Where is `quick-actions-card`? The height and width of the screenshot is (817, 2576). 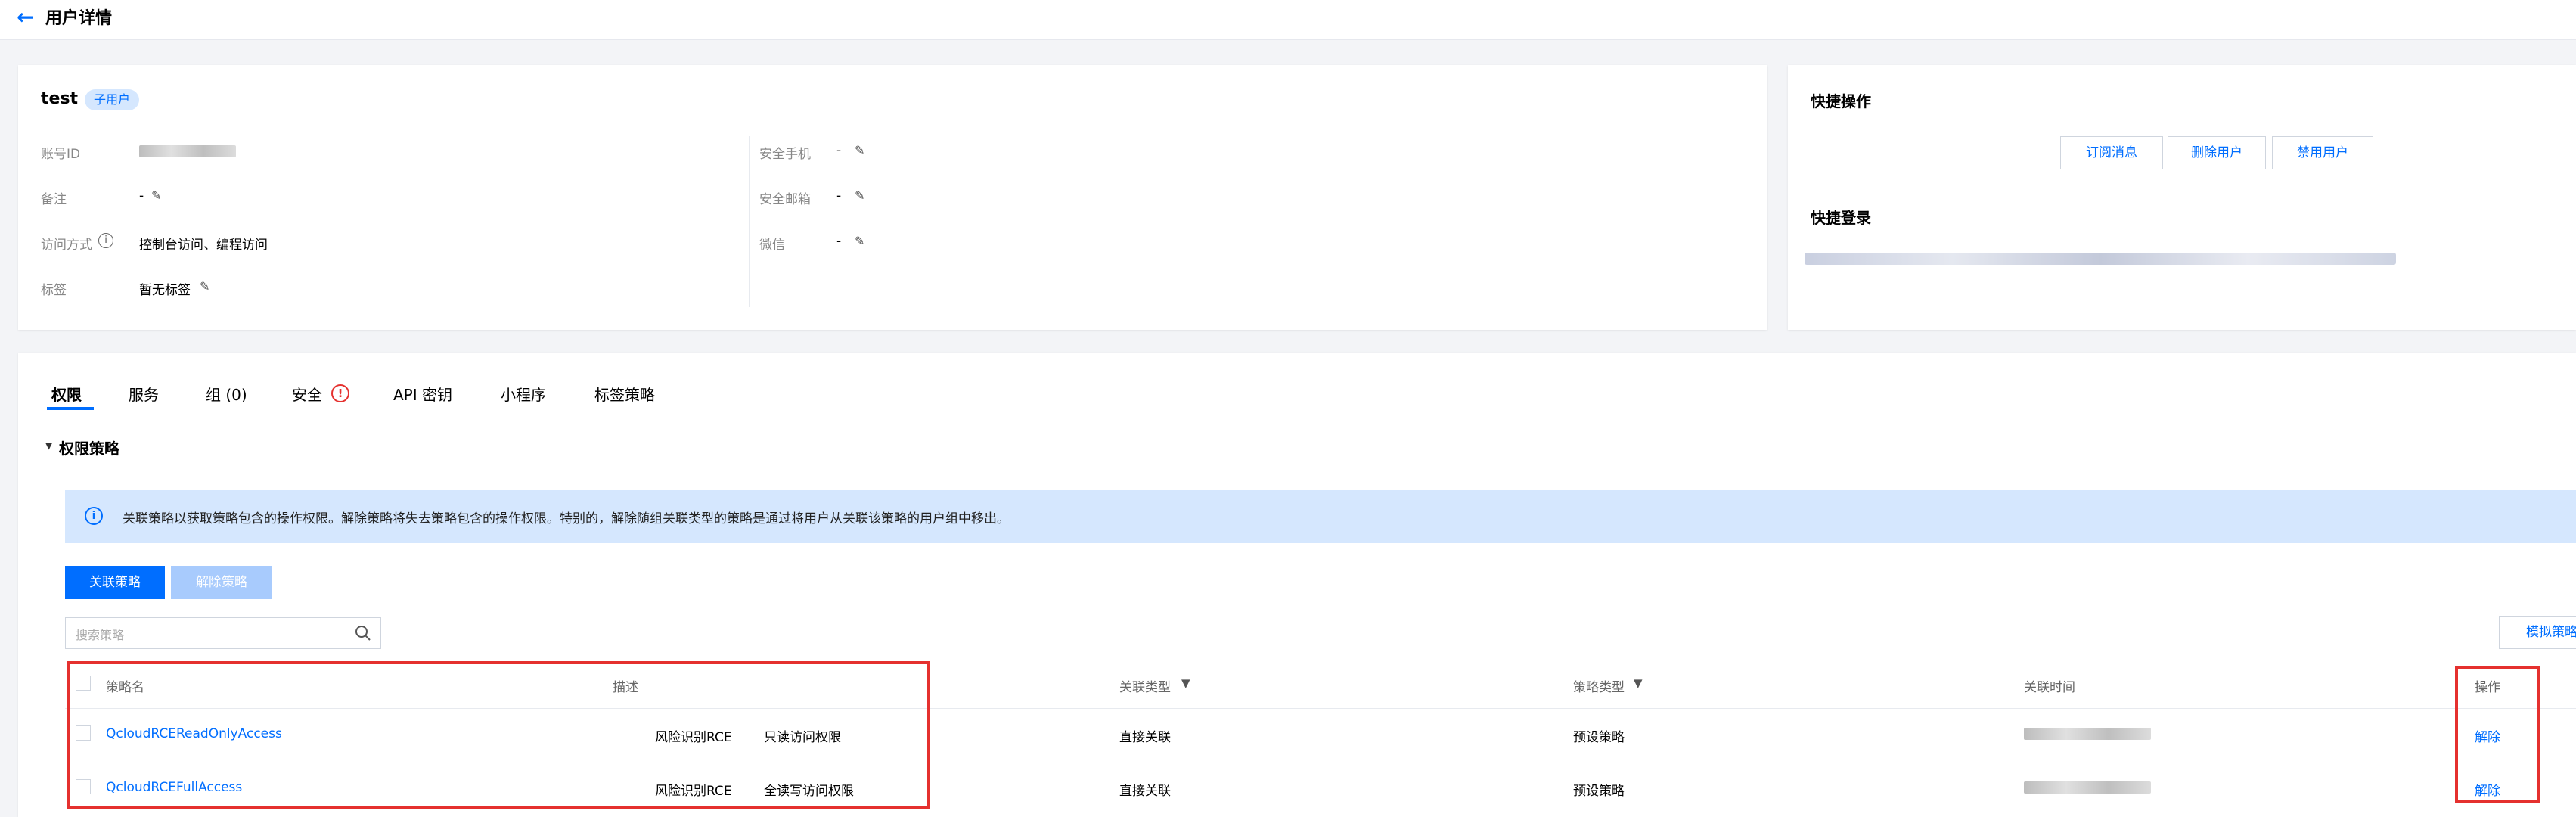 quick-actions-card is located at coordinates (2182, 197).